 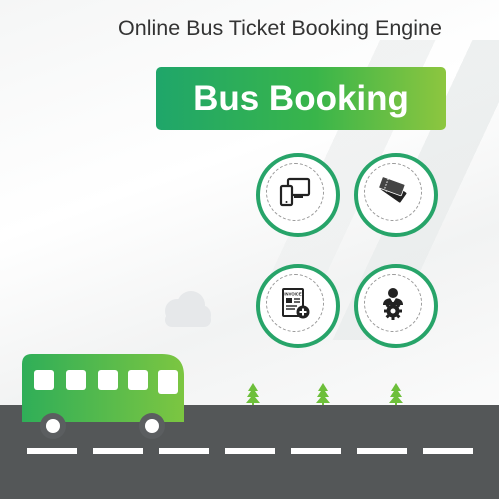 What do you see at coordinates (188, 309) in the screenshot?
I see `cloud-icon` at bounding box center [188, 309].